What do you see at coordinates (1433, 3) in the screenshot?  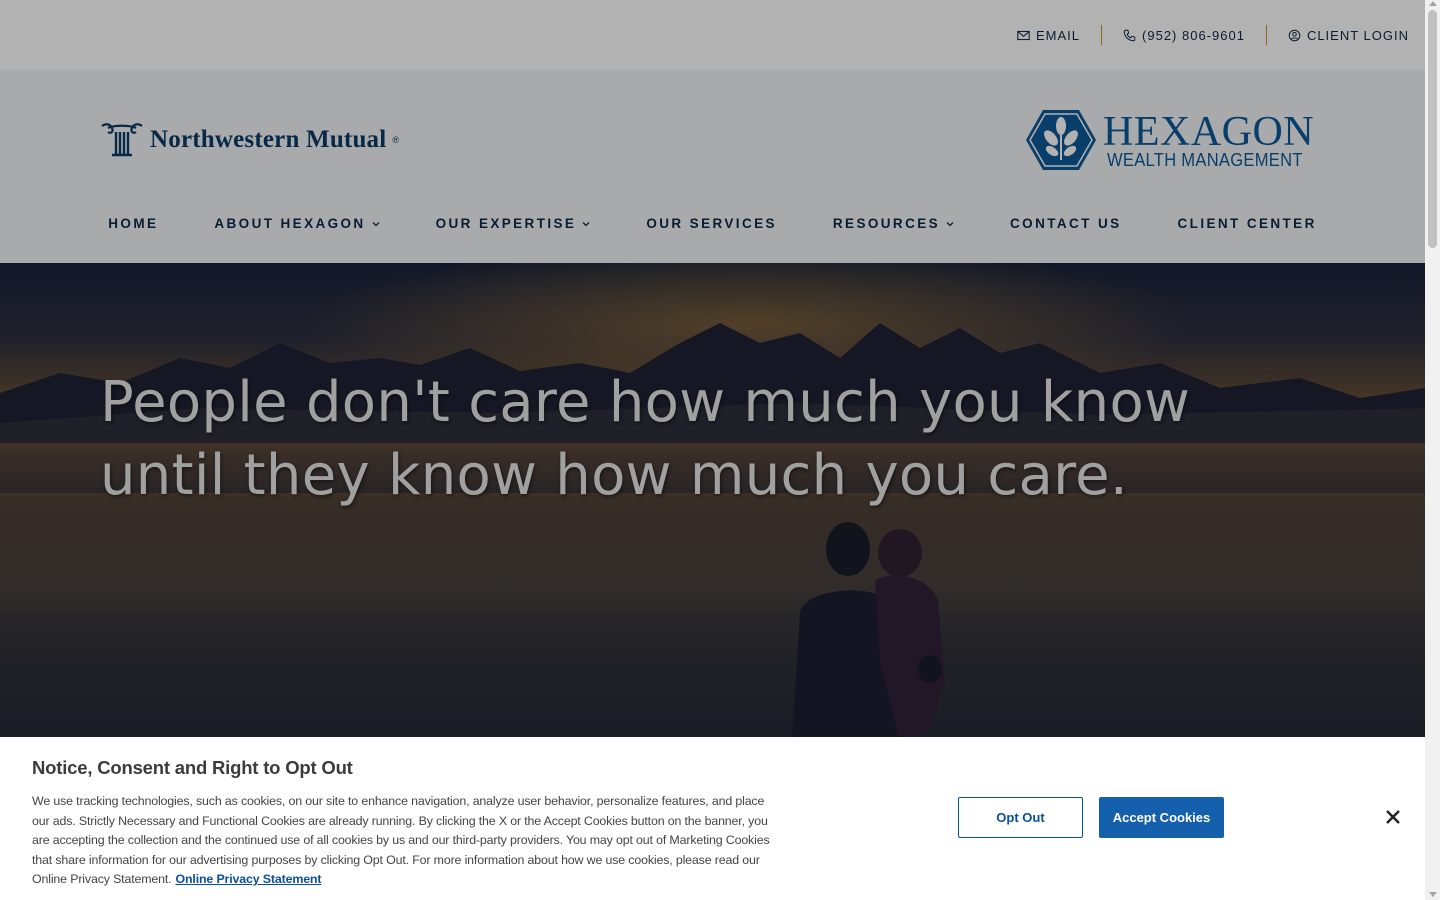 I see `scroll-up-arrow` at bounding box center [1433, 3].